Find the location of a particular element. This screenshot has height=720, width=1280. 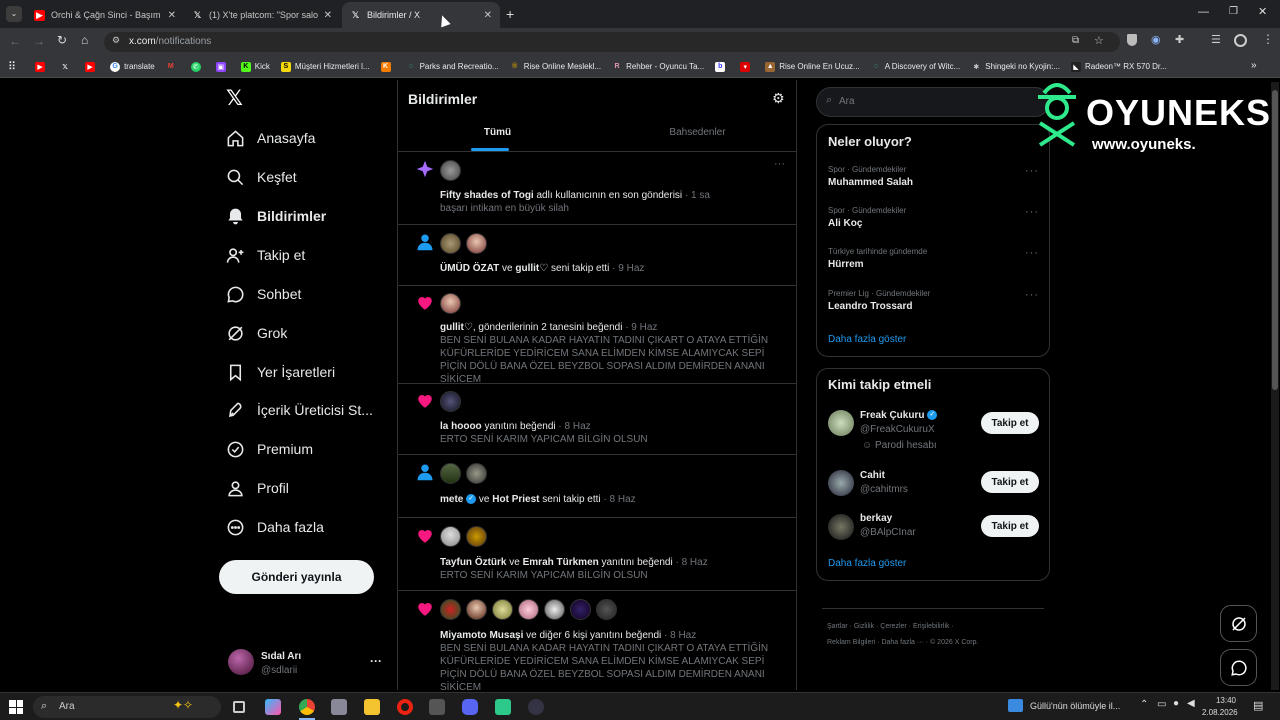

show-more-suggestions-link: Daha fazla göster is located at coordinates (867, 563).